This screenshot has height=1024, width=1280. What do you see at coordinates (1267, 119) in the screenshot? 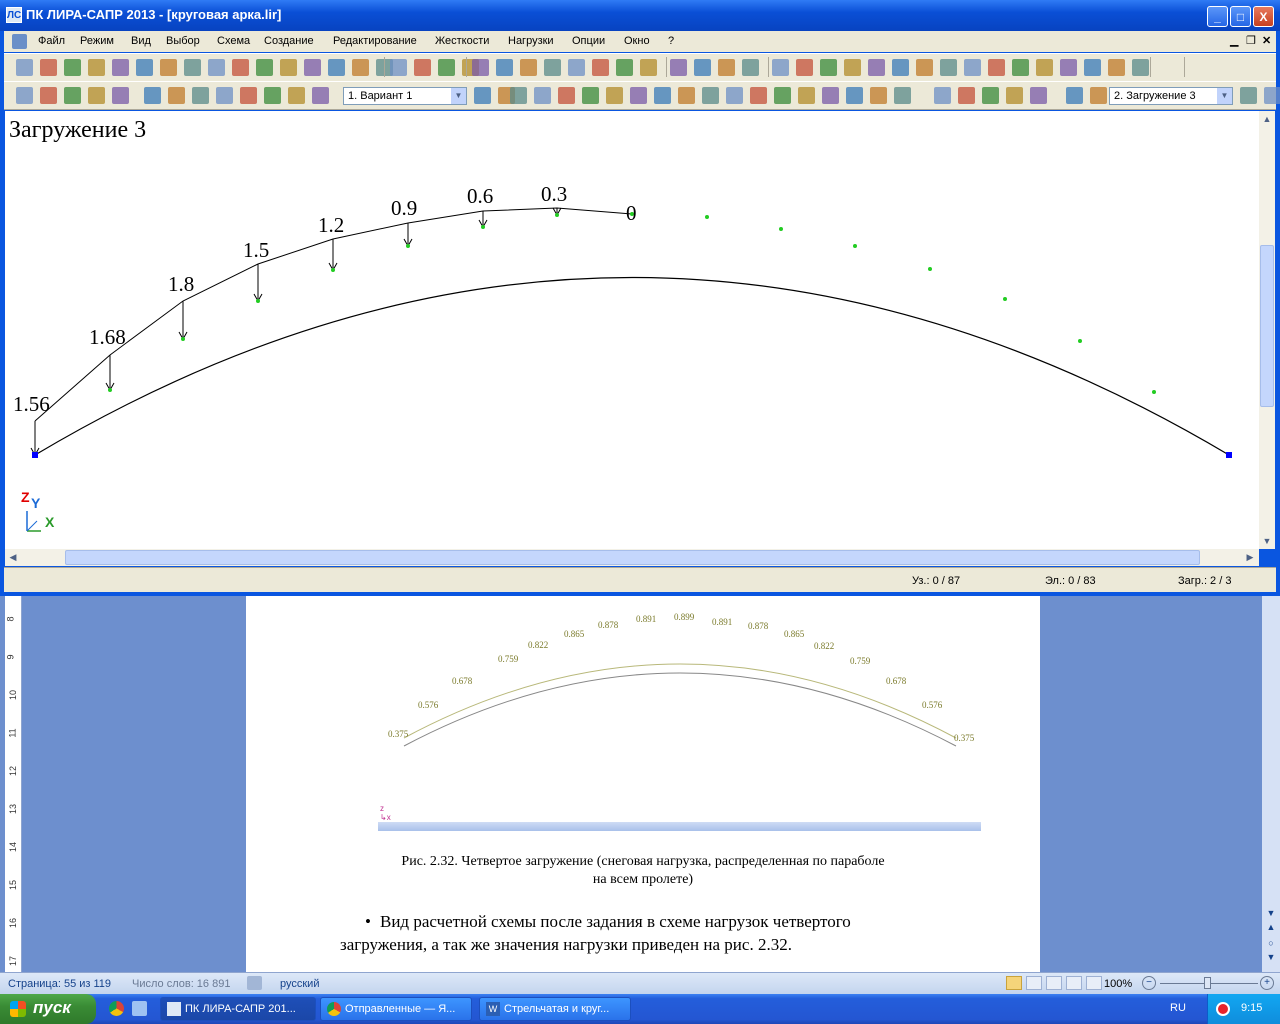
I see `scroll-up-icon: ▲` at bounding box center [1267, 119].